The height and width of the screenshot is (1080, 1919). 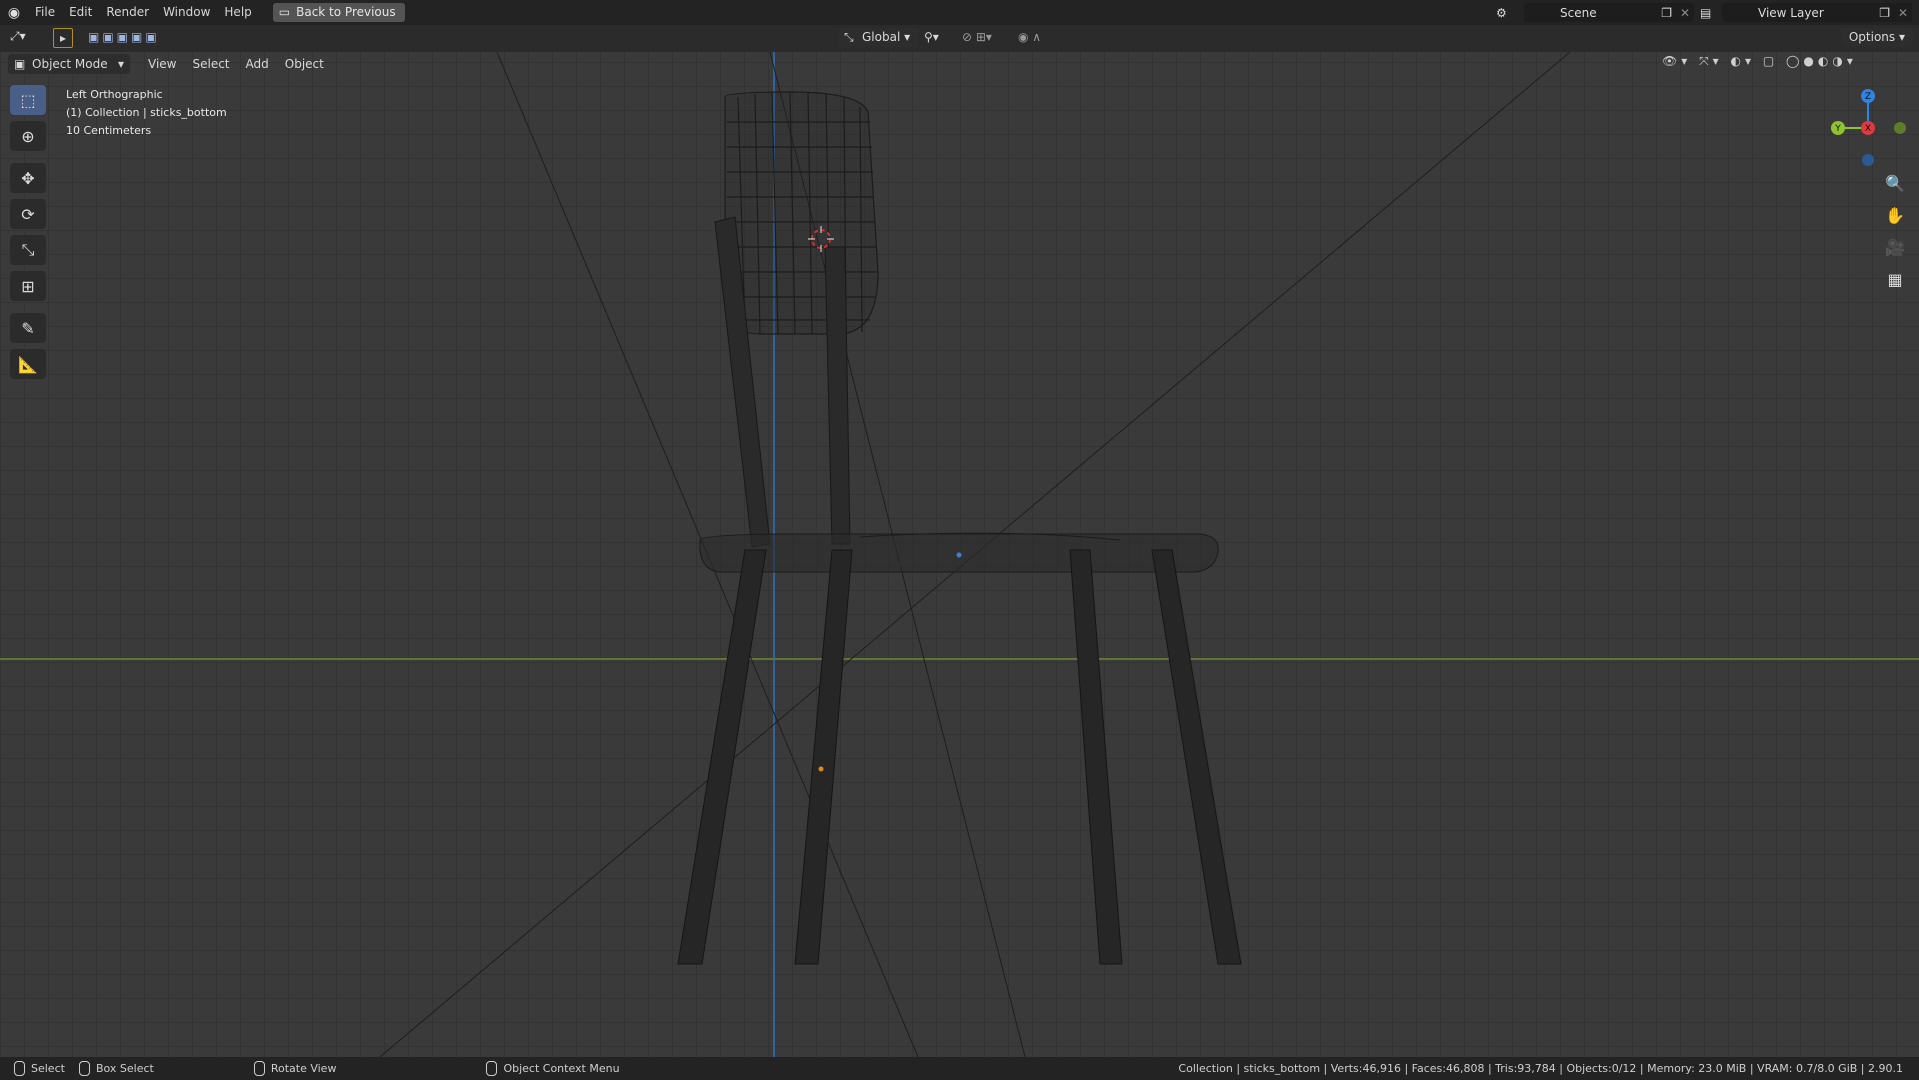 What do you see at coordinates (1501, 12) in the screenshot?
I see `scene-icon: ⚙` at bounding box center [1501, 12].